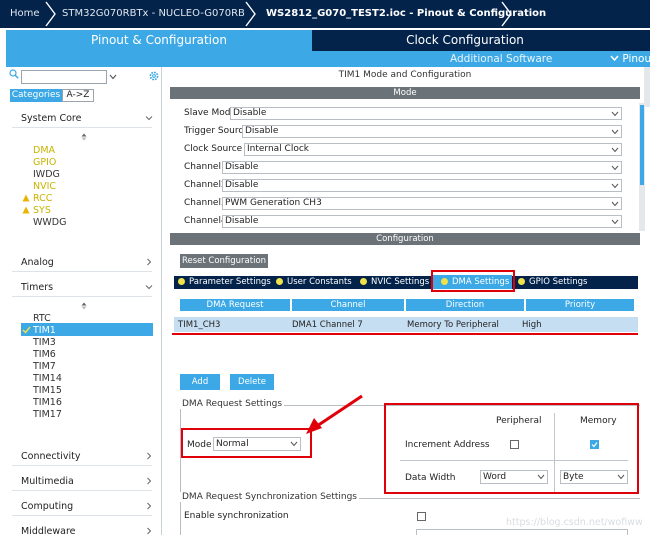 The image size is (650, 535). I want to click on mode-row-label: Channel1, so click(205, 167).